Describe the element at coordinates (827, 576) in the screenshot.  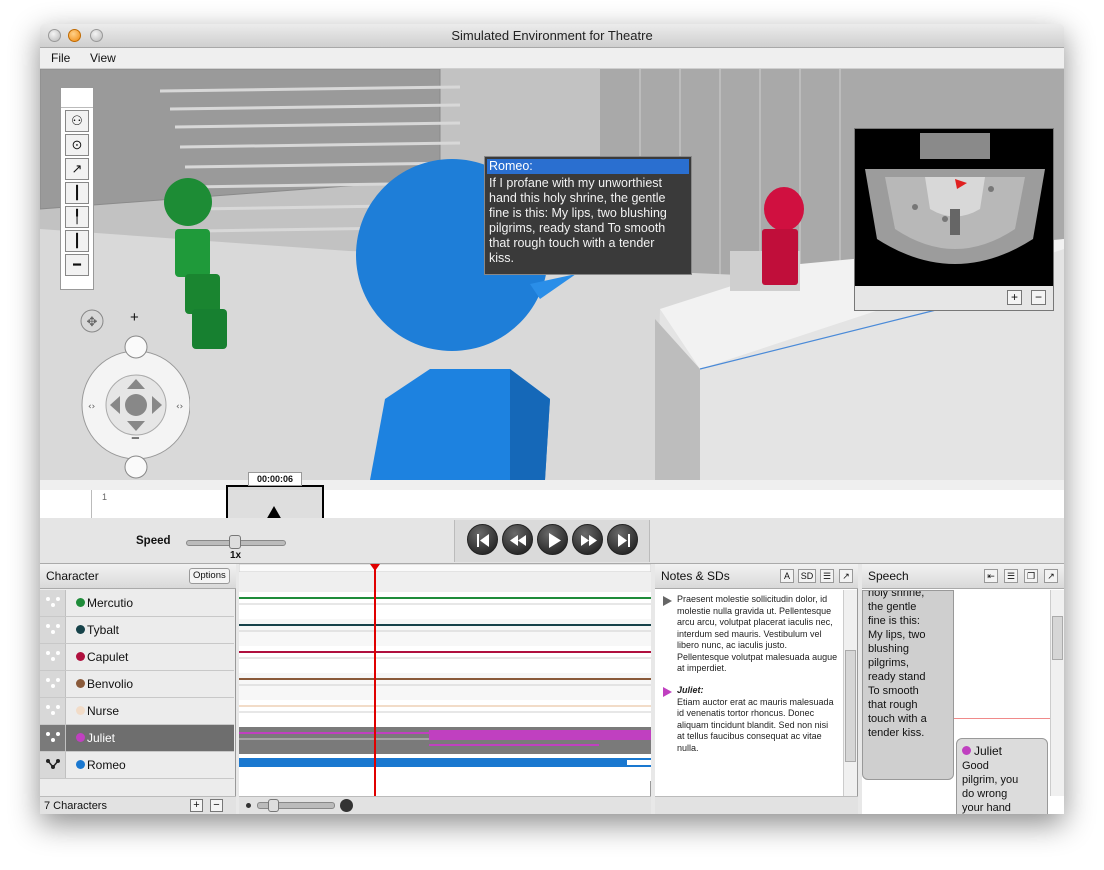
I see `notes-list-icon: ☰` at that location.